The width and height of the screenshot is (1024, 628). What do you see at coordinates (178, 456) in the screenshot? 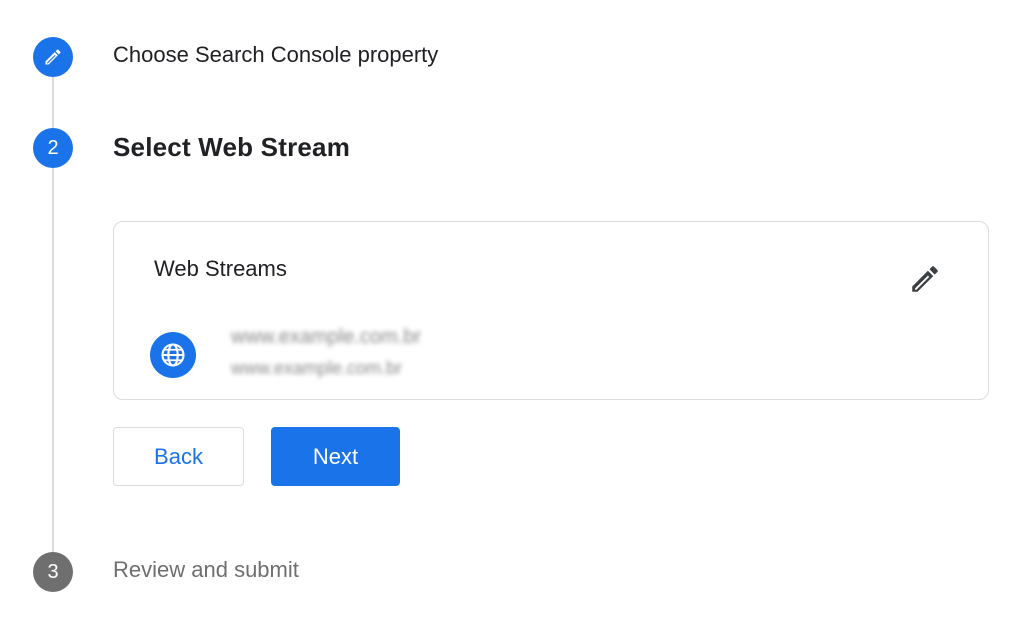
I see `back-button: Back` at bounding box center [178, 456].